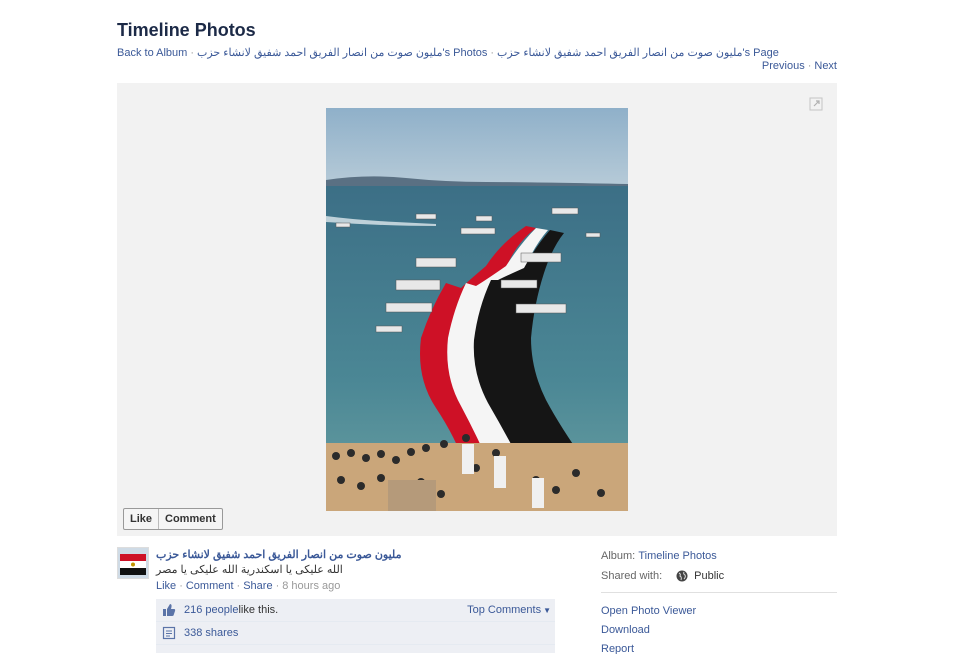 The height and width of the screenshot is (654, 974). I want to click on comment-link: Comment, so click(210, 586).